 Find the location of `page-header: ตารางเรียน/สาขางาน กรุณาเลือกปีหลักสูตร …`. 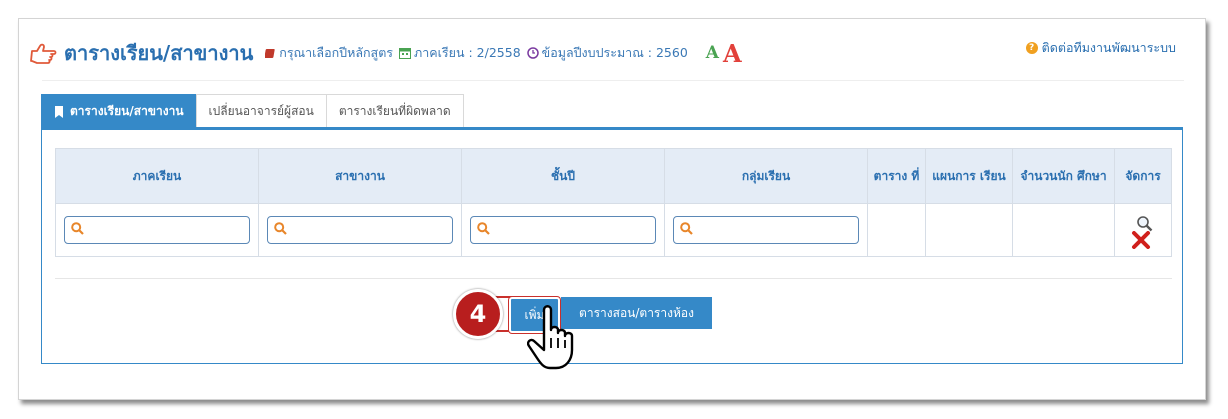

page-header: ตารางเรียน/สาขางาน กรุณาเลือกปีหลักสูตร … is located at coordinates (386, 53).